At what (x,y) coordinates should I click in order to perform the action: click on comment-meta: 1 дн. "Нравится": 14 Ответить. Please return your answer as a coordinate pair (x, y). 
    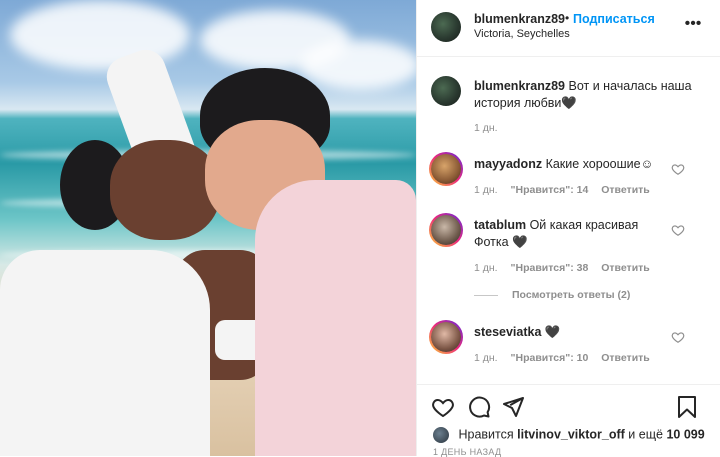
    Looking at the image, I should click on (567, 190).